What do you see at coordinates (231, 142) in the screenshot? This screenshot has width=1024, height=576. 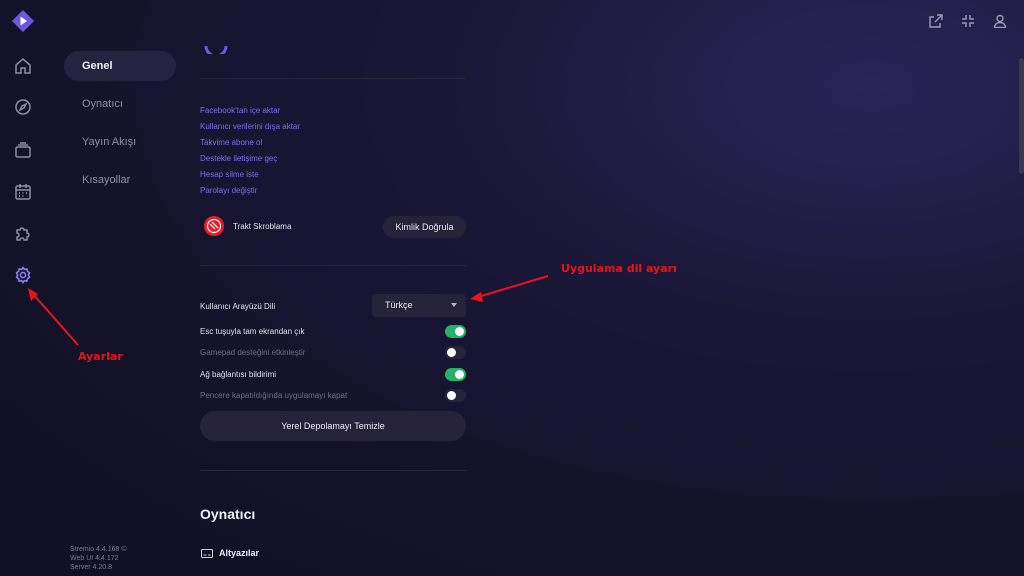 I see `link-calendar-subscribe: Takvime abone ol` at bounding box center [231, 142].